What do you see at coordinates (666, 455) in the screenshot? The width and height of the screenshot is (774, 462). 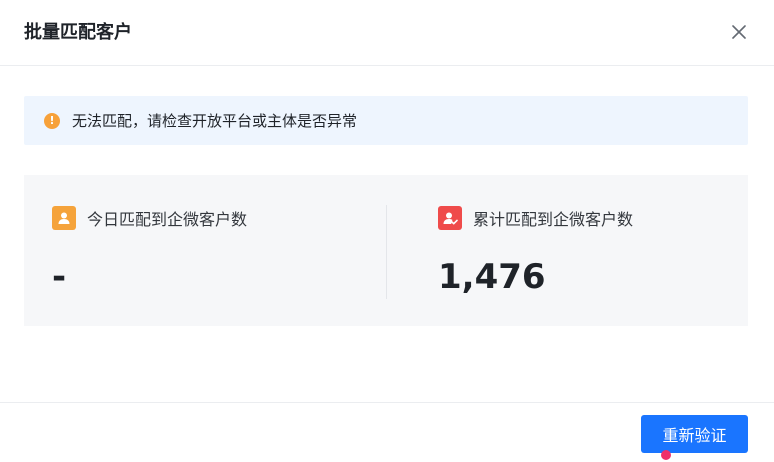 I see `cursor-indicator` at bounding box center [666, 455].